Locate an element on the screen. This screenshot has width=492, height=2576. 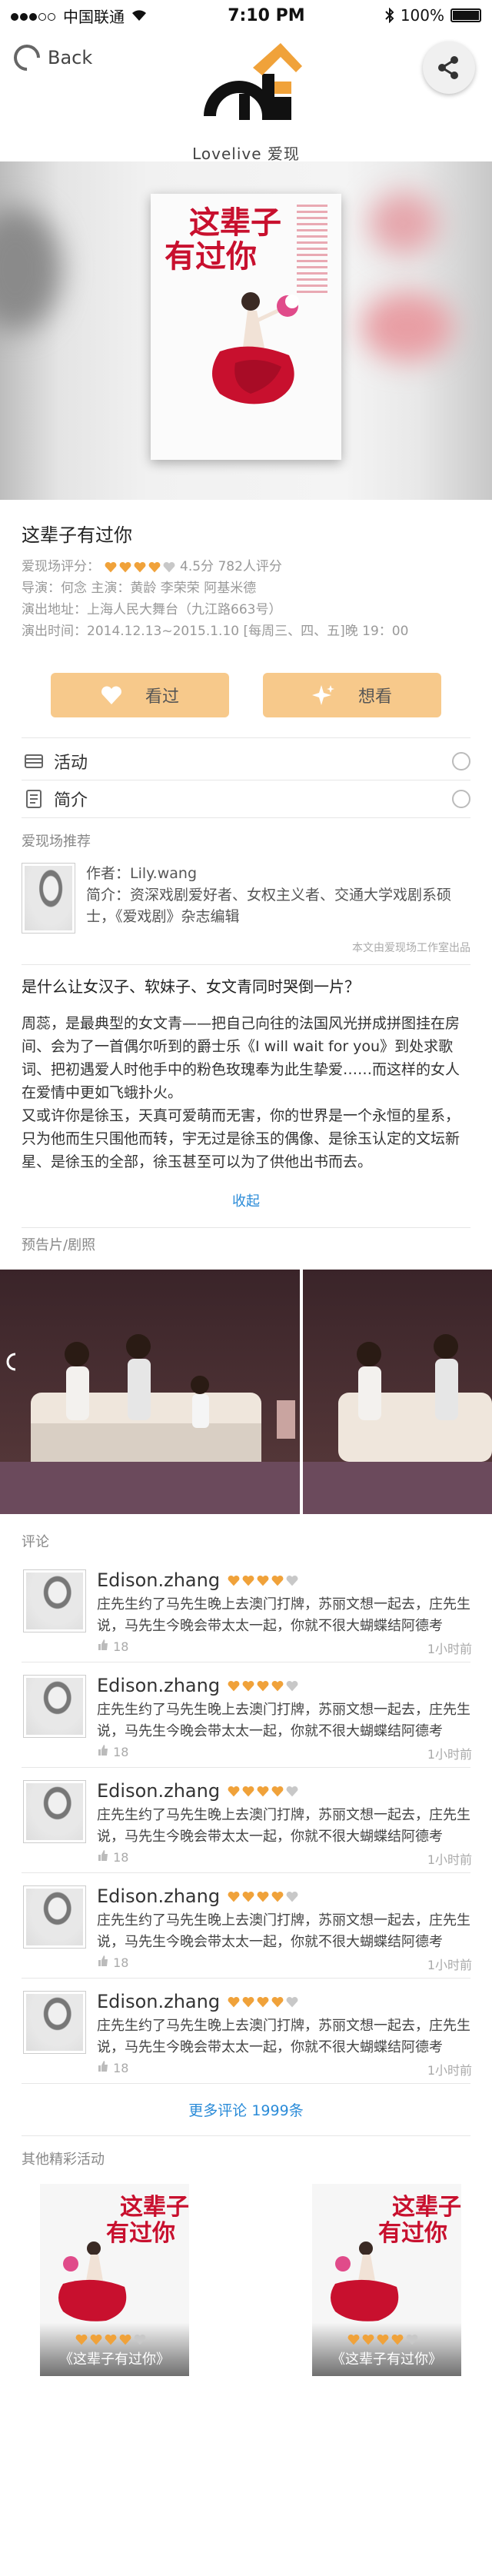
rating-row: 爱现场评分： 4.5分 782人评分 is located at coordinates (246, 566).